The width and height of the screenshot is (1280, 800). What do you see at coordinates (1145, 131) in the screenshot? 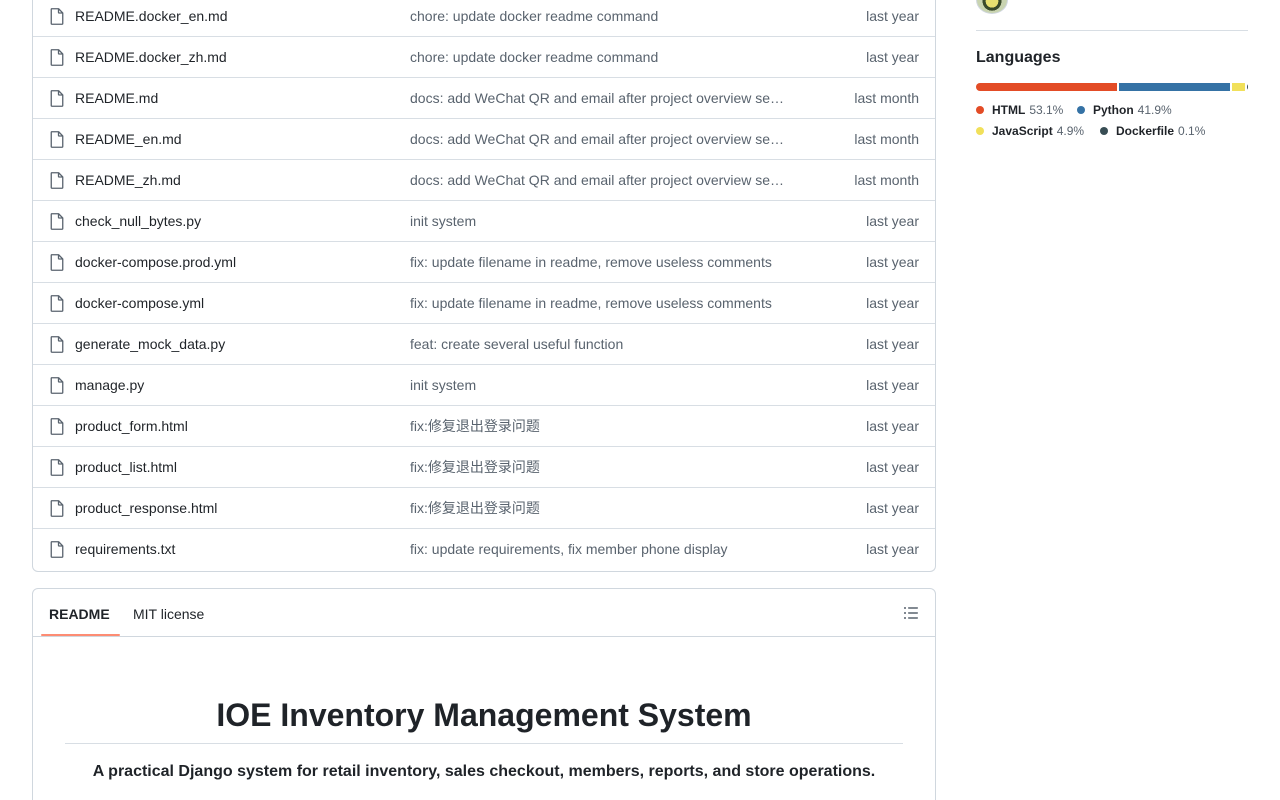
I see `language-name: Dockerfile` at bounding box center [1145, 131].